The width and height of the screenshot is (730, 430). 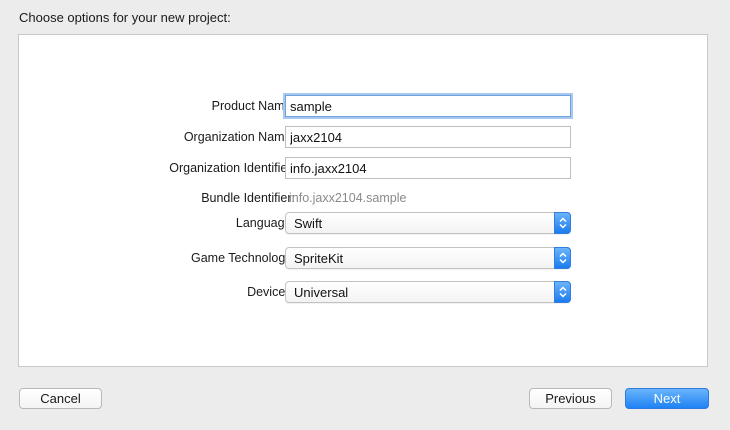 What do you see at coordinates (243, 258) in the screenshot?
I see `game-technology-label: Game Technology:` at bounding box center [243, 258].